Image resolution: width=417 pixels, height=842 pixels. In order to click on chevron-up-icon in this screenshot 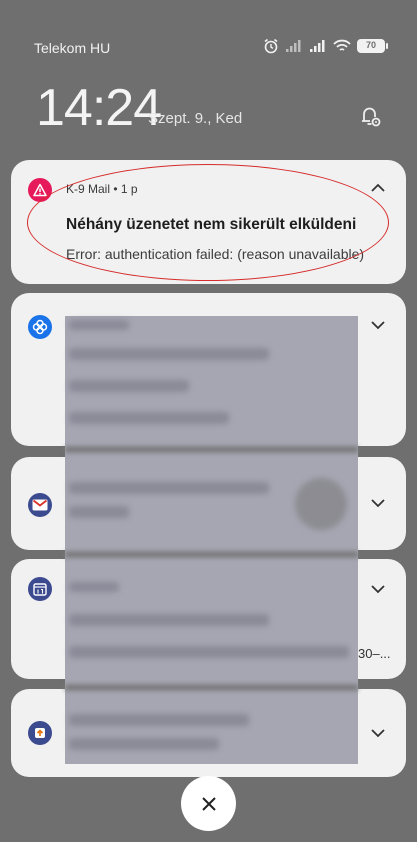, I will do `click(378, 187)`.